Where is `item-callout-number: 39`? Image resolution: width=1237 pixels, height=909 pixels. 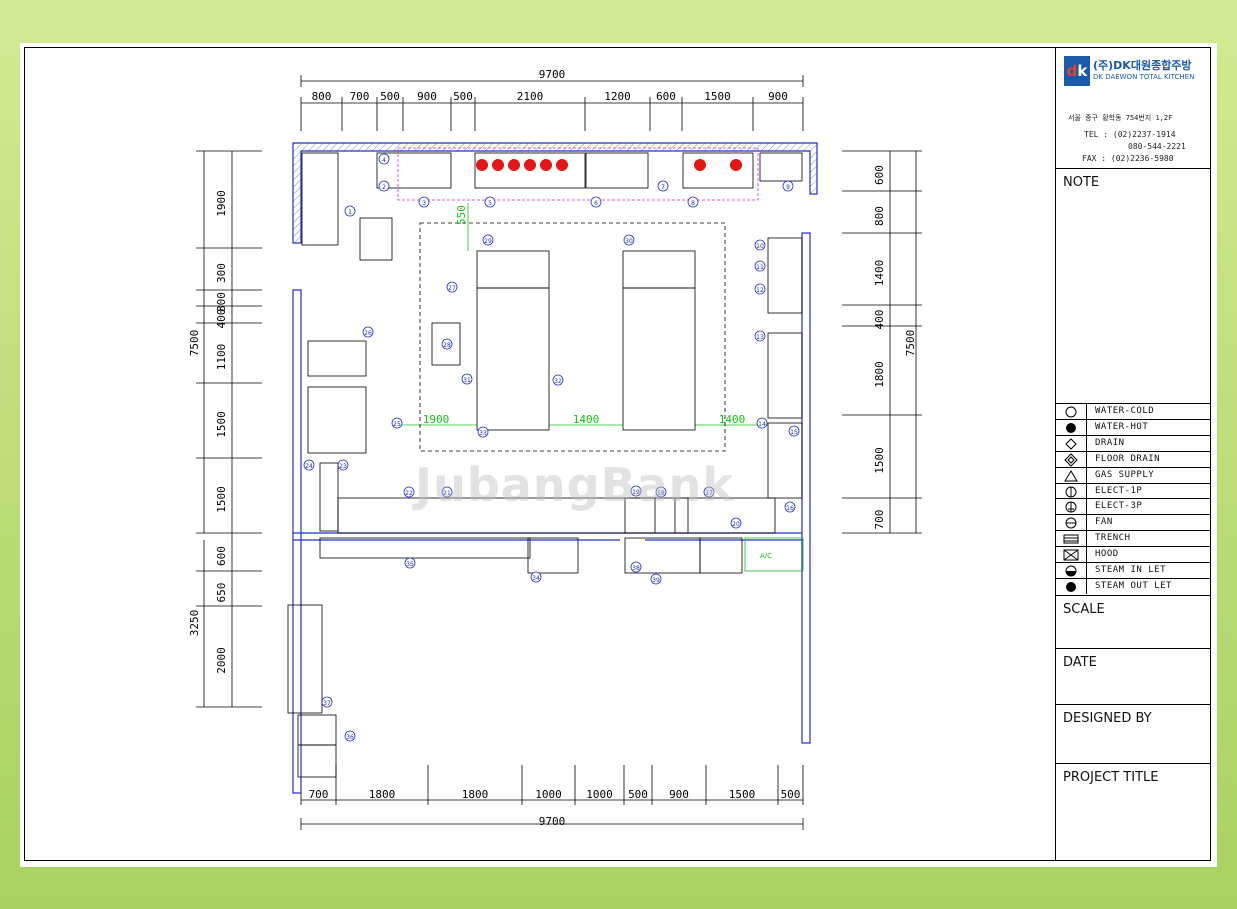
item-callout-number: 39 is located at coordinates (656, 580).